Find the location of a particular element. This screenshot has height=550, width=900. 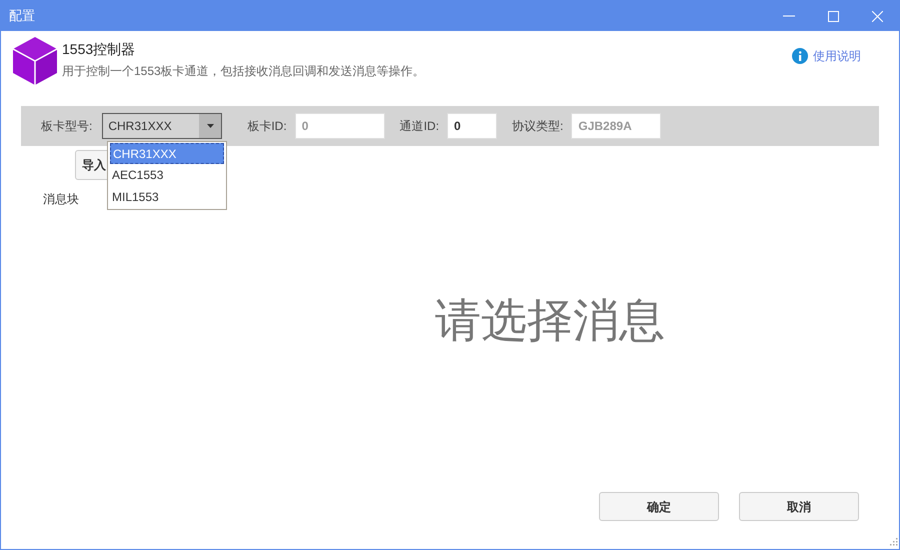

dropdown-option: MIL1553 is located at coordinates (167, 197).